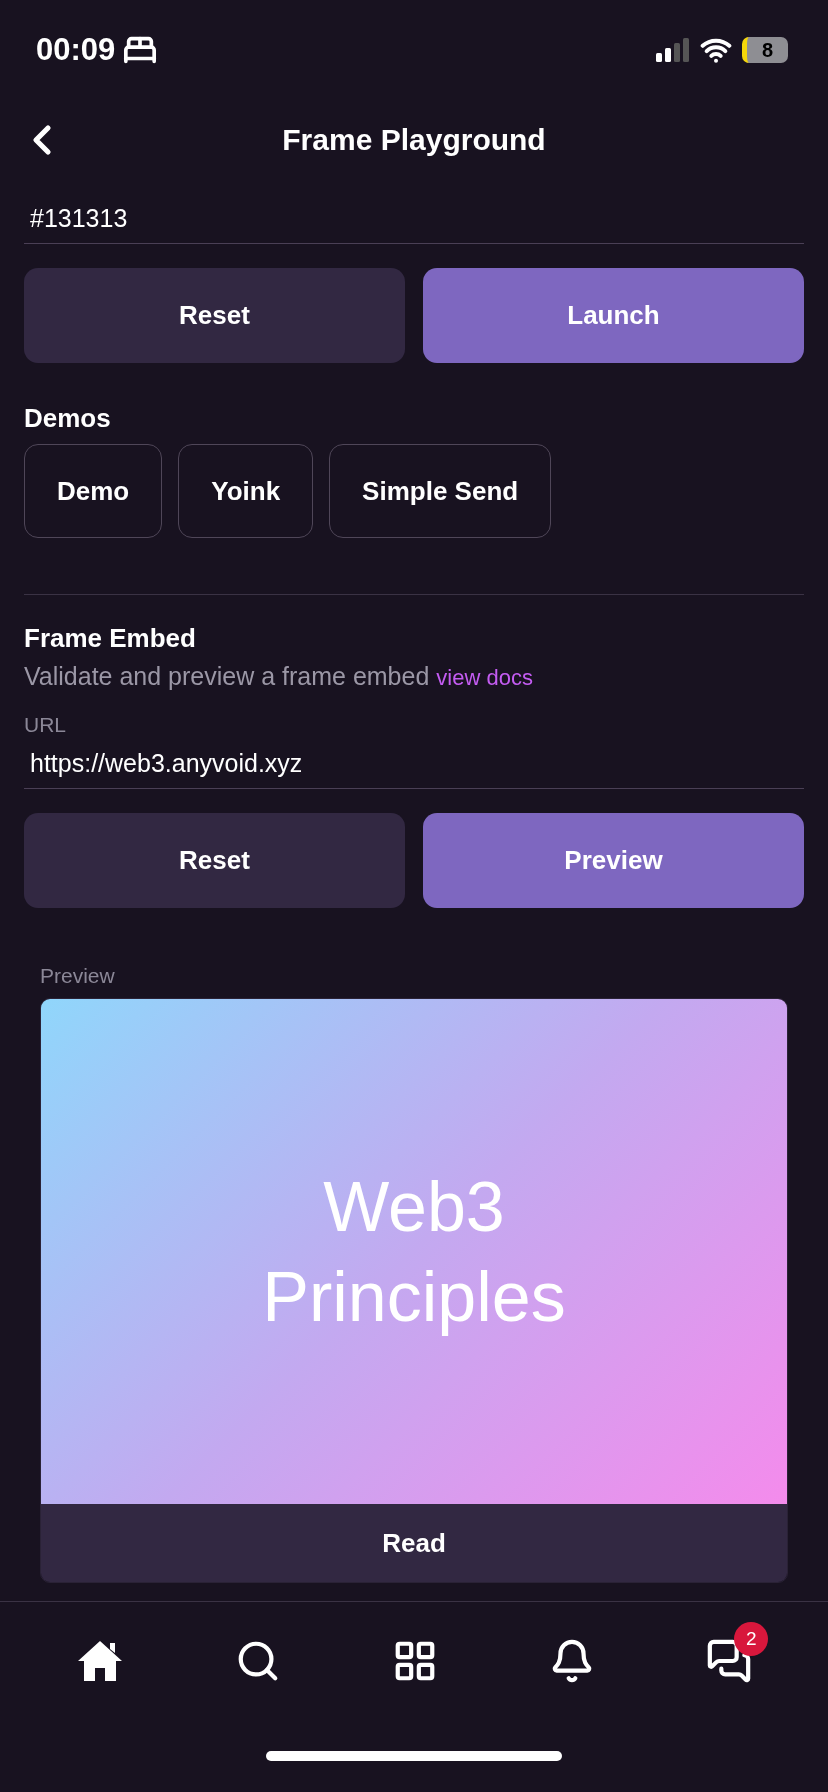 Image resolution: width=828 pixels, height=1792 pixels. Describe the element at coordinates (414, 1207) in the screenshot. I see `image-caption: Web3` at that location.